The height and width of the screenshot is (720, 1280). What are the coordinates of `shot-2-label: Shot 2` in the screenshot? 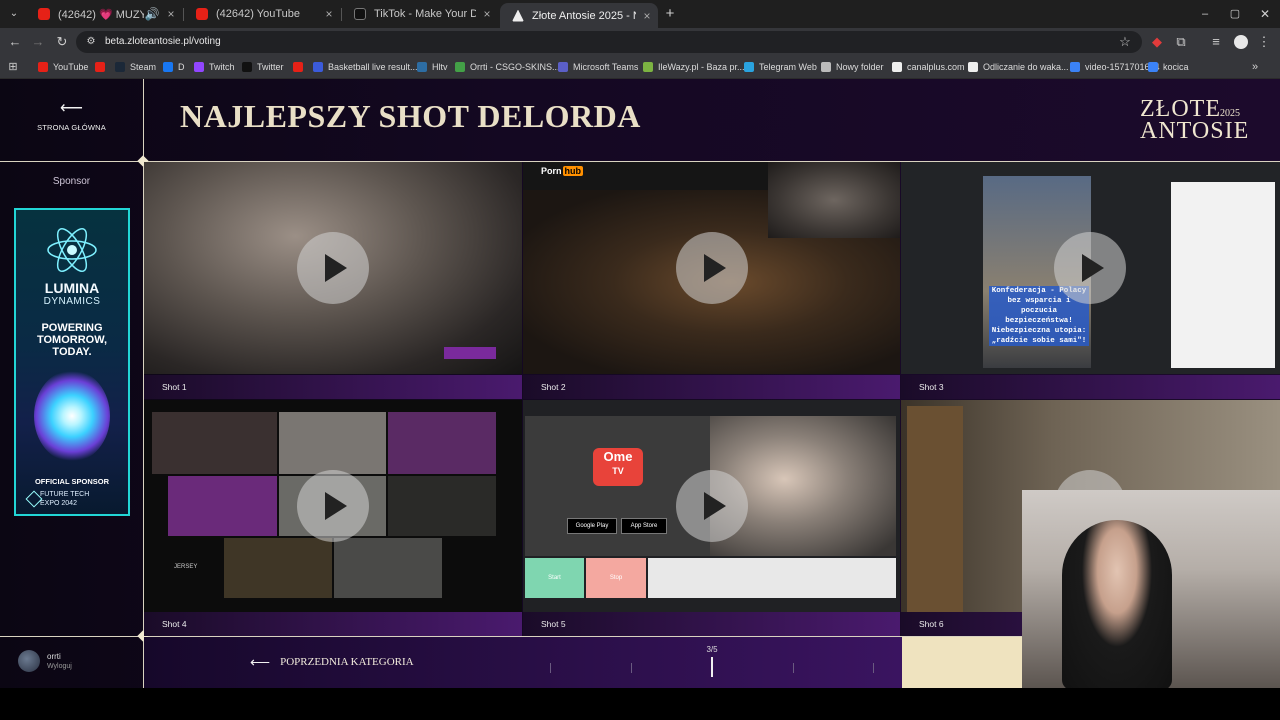 It's located at (711, 387).